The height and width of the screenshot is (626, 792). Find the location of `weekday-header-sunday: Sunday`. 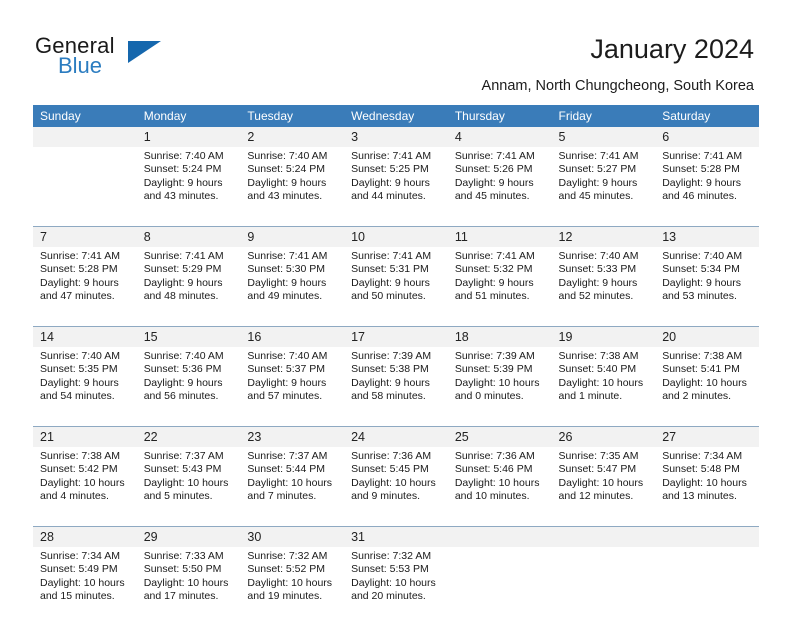

weekday-header-sunday: Sunday is located at coordinates (85, 116).